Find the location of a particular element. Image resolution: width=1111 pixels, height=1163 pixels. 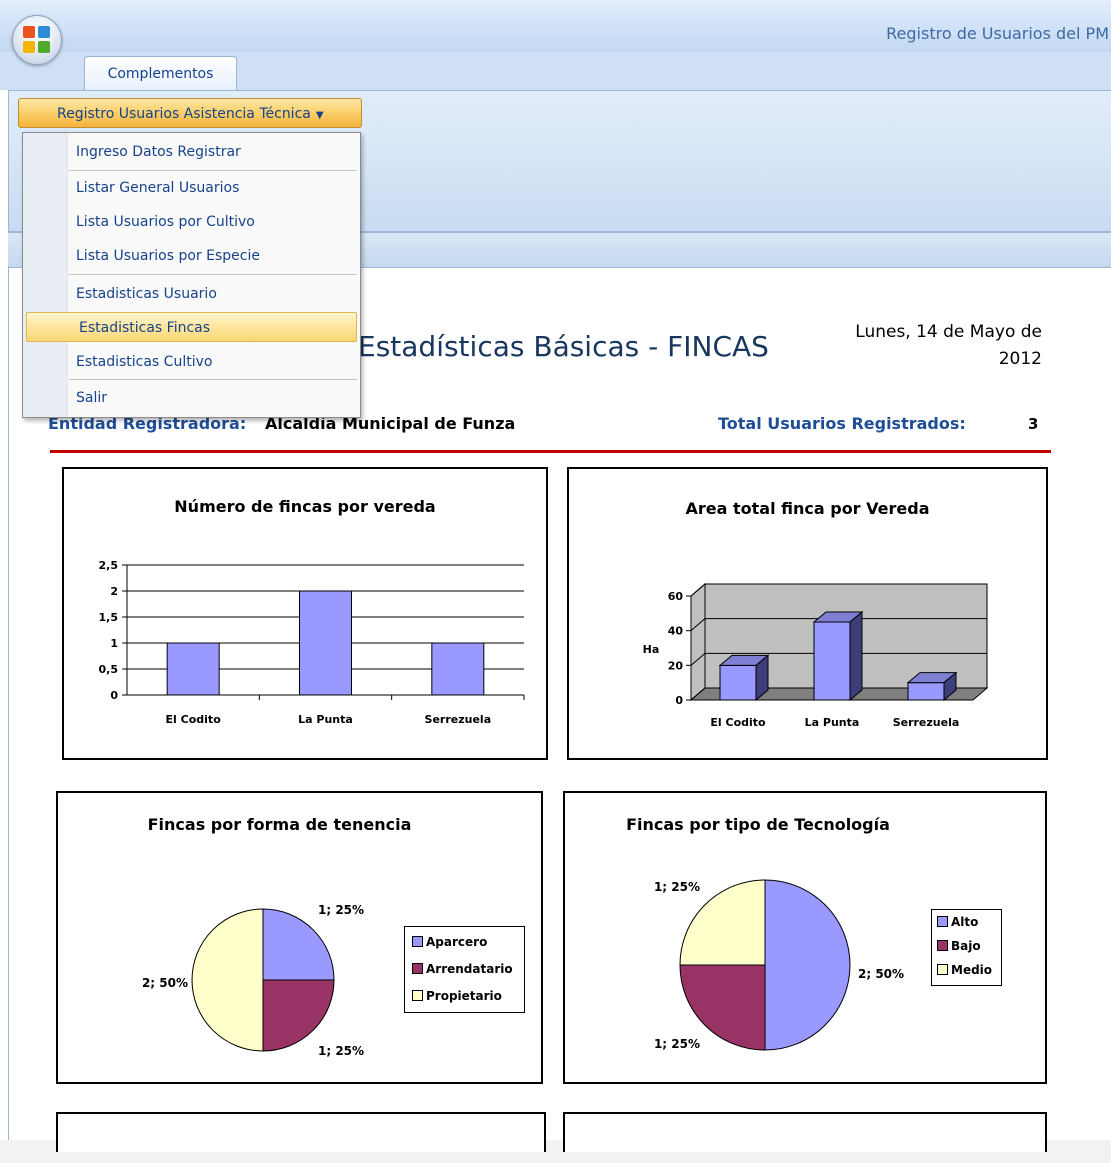

legend-item: Bajo is located at coordinates (959, 946).